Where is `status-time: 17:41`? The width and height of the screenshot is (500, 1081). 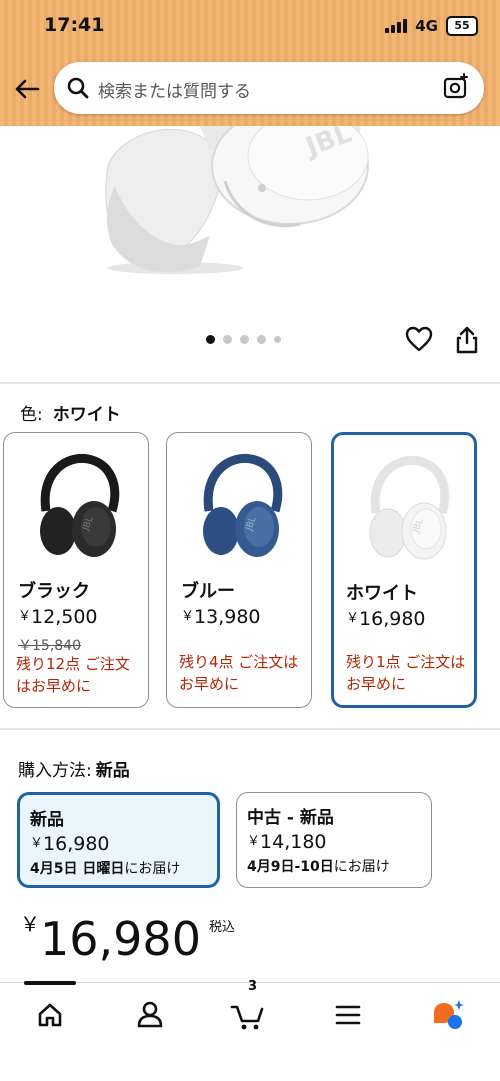 status-time: 17:41 is located at coordinates (74, 25).